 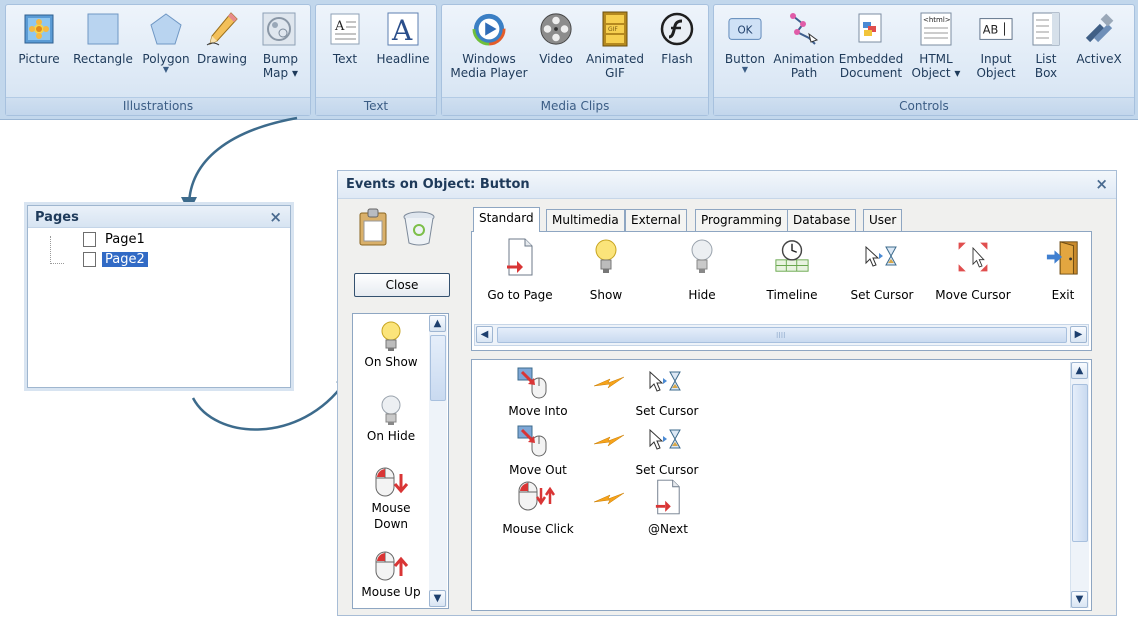 I want to click on page-doc-icon, so click(x=89, y=239).